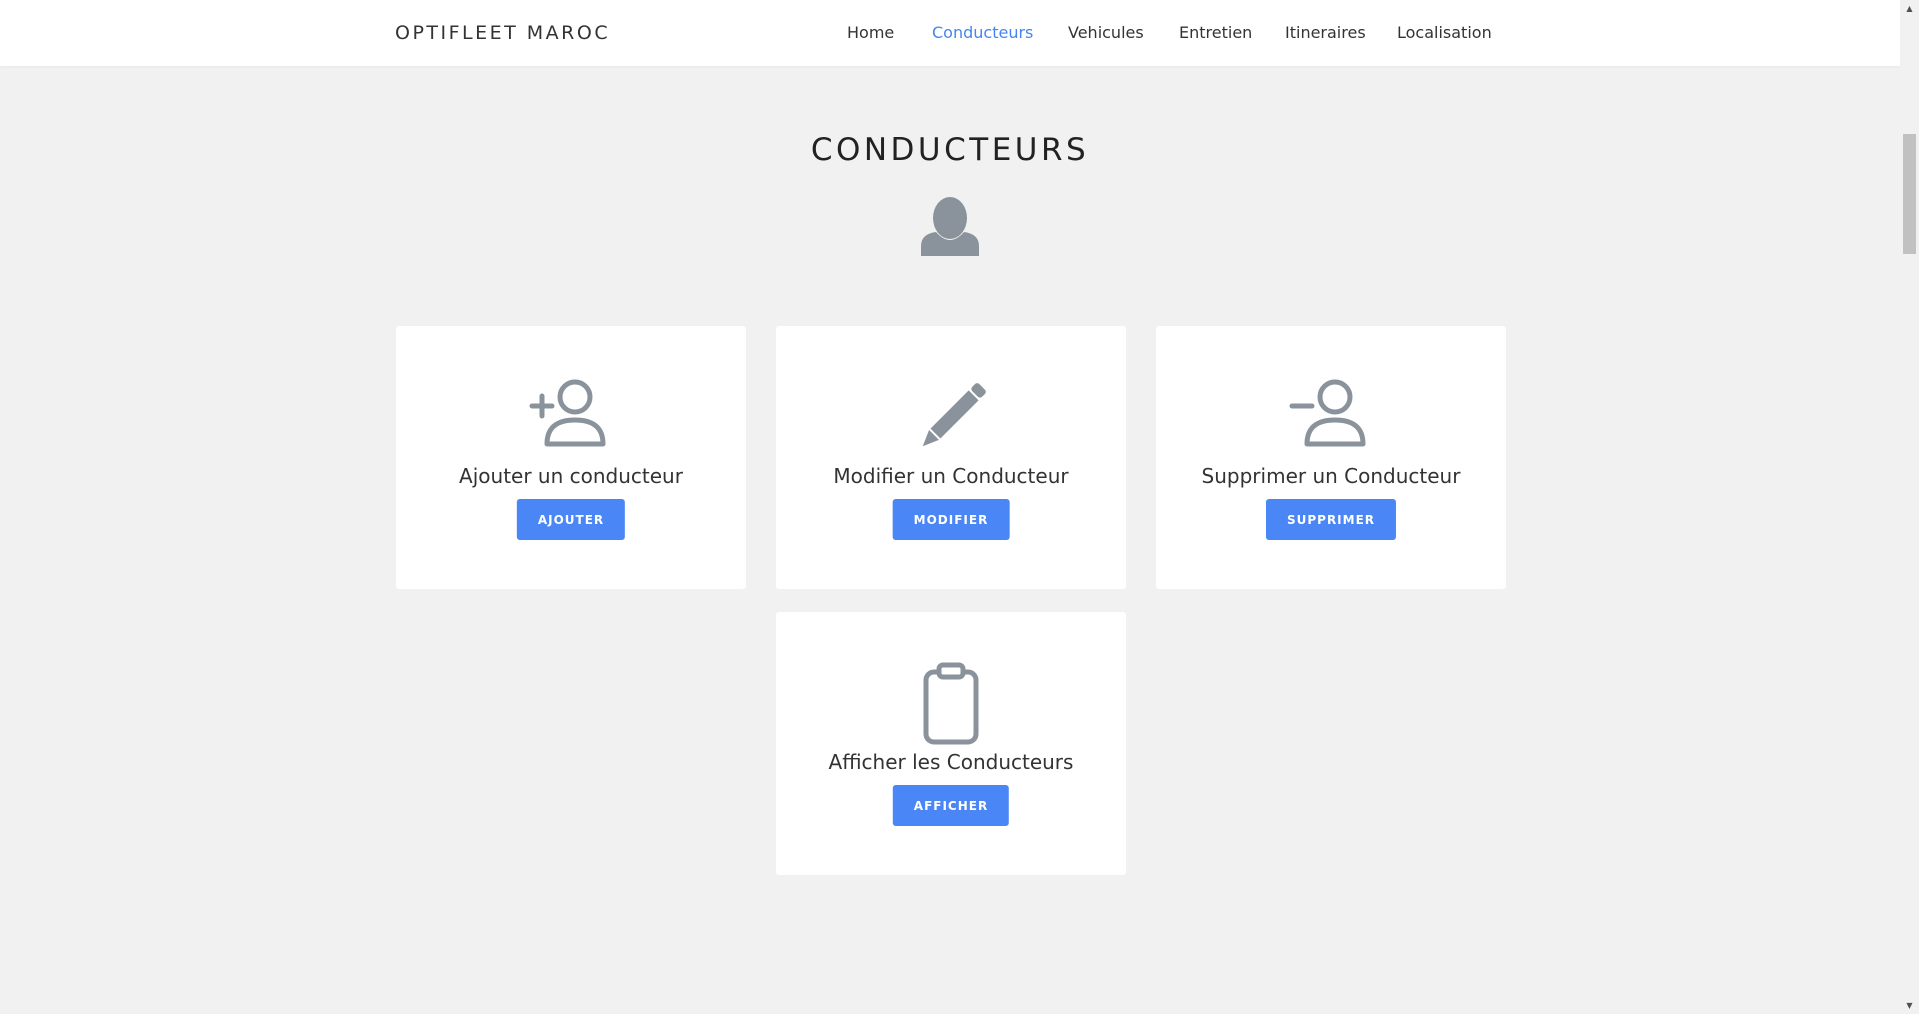 The width and height of the screenshot is (1919, 1014). Describe the element at coordinates (951, 762) in the screenshot. I see `card-title: Afficher les Conducteurs` at that location.